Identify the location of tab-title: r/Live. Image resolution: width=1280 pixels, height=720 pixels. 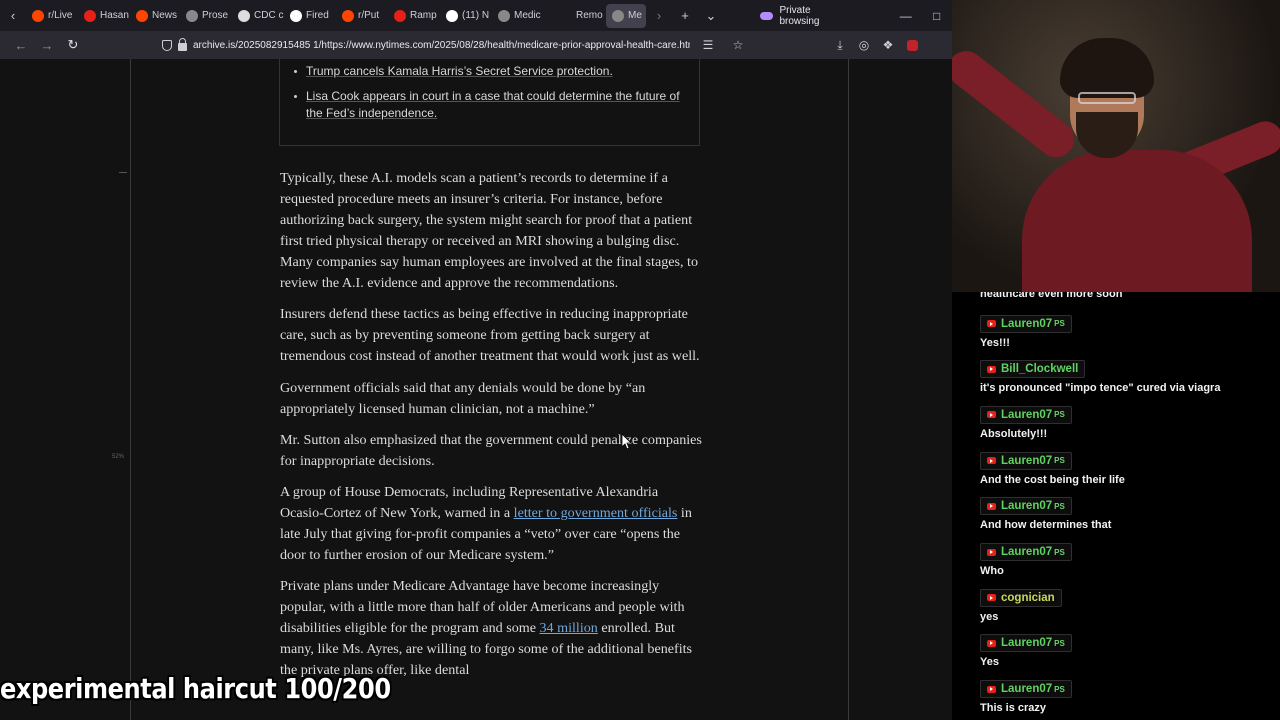
(60, 15).